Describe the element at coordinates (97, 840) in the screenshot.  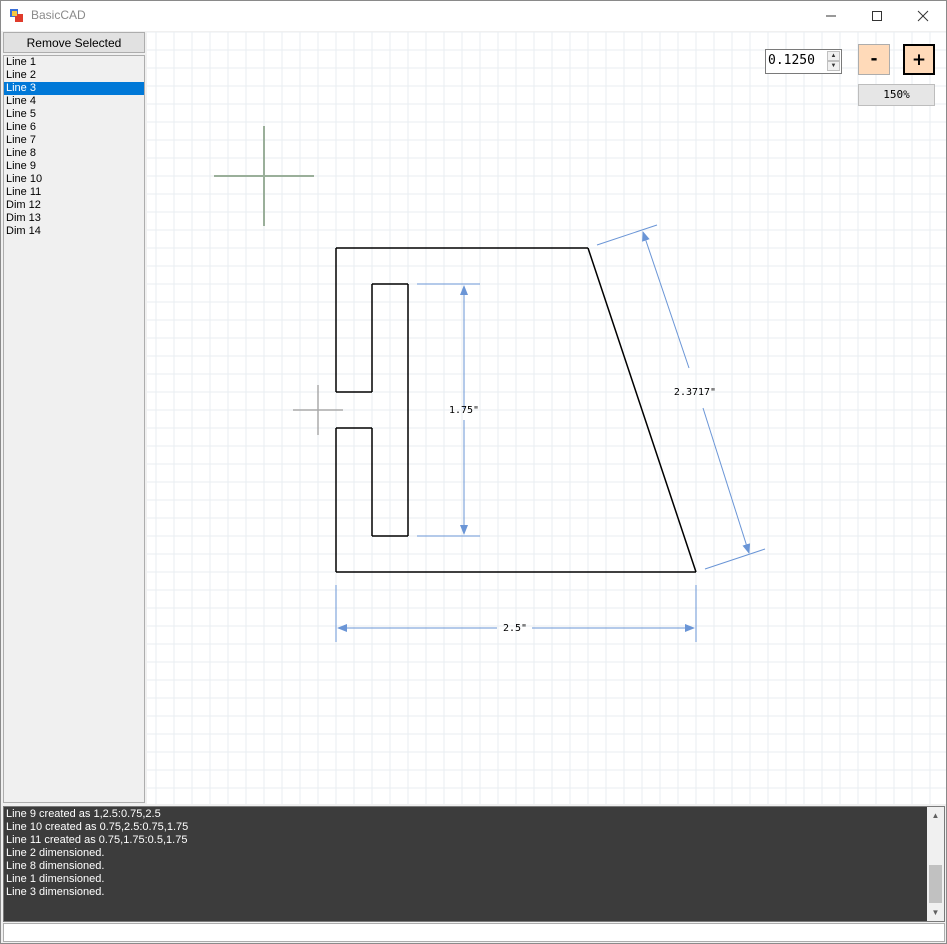
I see `log-line: Line 11 created as 0.75,1.75:0.5,1.75` at that location.